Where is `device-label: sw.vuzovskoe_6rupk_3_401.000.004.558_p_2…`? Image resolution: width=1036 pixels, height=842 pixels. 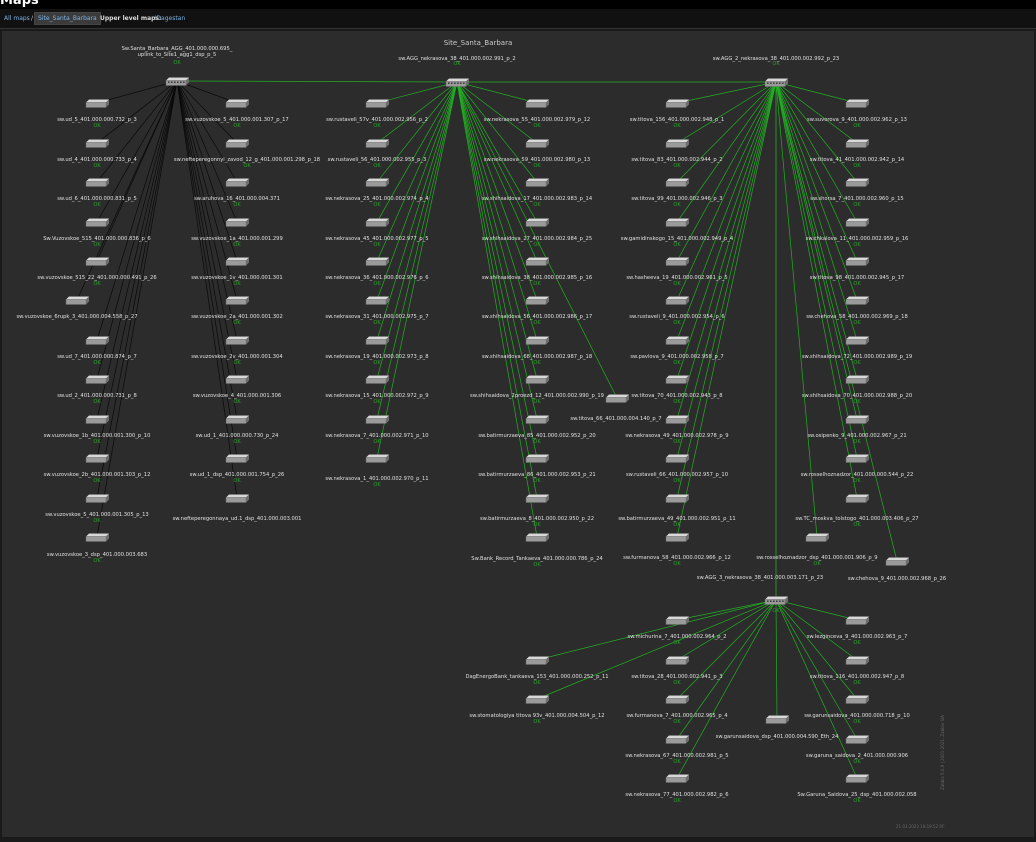 device-label: sw.vuzovskoe_6rupk_3_401.000.004.558_p_2… is located at coordinates (77, 317).